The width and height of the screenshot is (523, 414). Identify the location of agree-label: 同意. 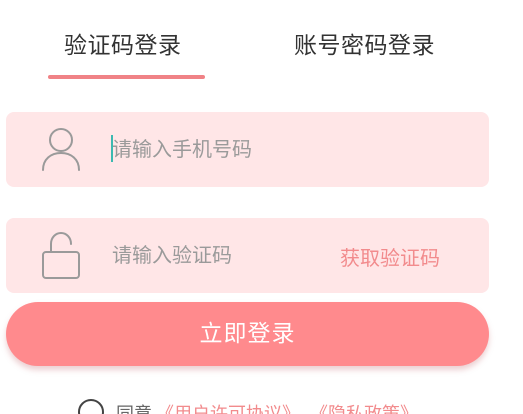
(134, 407).